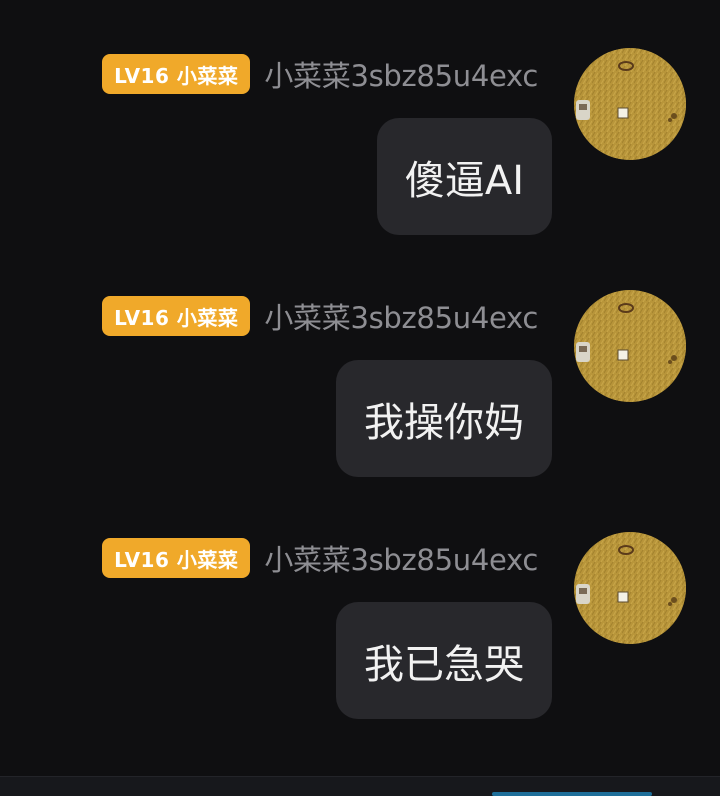 The height and width of the screenshot is (796, 720). Describe the element at coordinates (464, 176) in the screenshot. I see `message-bubble: 傻逼AI` at that location.